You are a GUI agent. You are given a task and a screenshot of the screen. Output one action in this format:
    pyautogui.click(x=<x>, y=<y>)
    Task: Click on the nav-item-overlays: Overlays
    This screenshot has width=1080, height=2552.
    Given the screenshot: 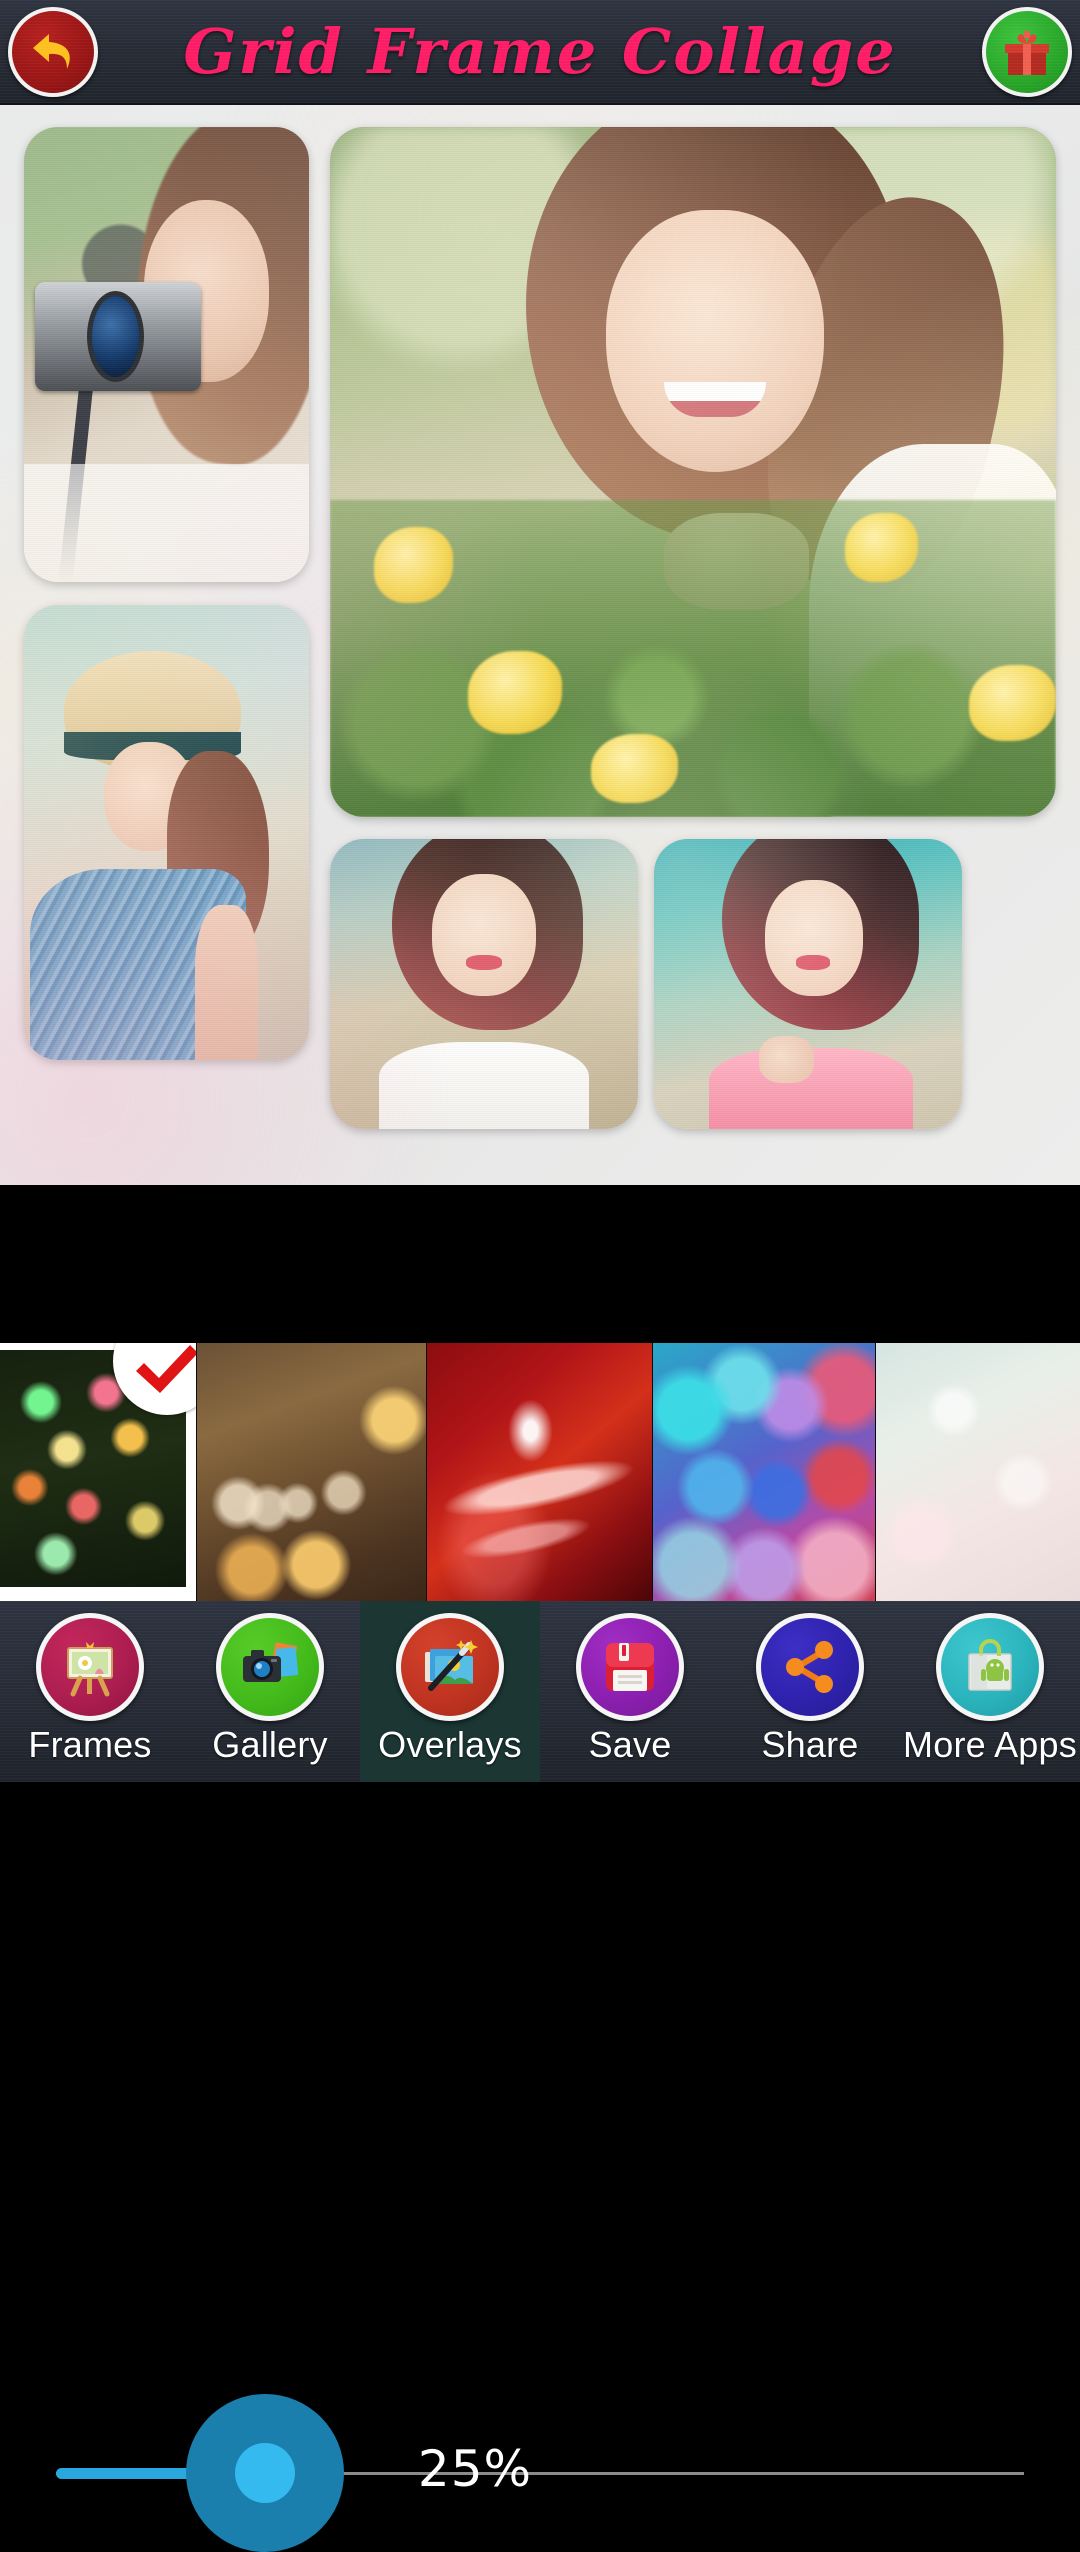 What is the action you would take?
    pyautogui.click(x=450, y=1691)
    